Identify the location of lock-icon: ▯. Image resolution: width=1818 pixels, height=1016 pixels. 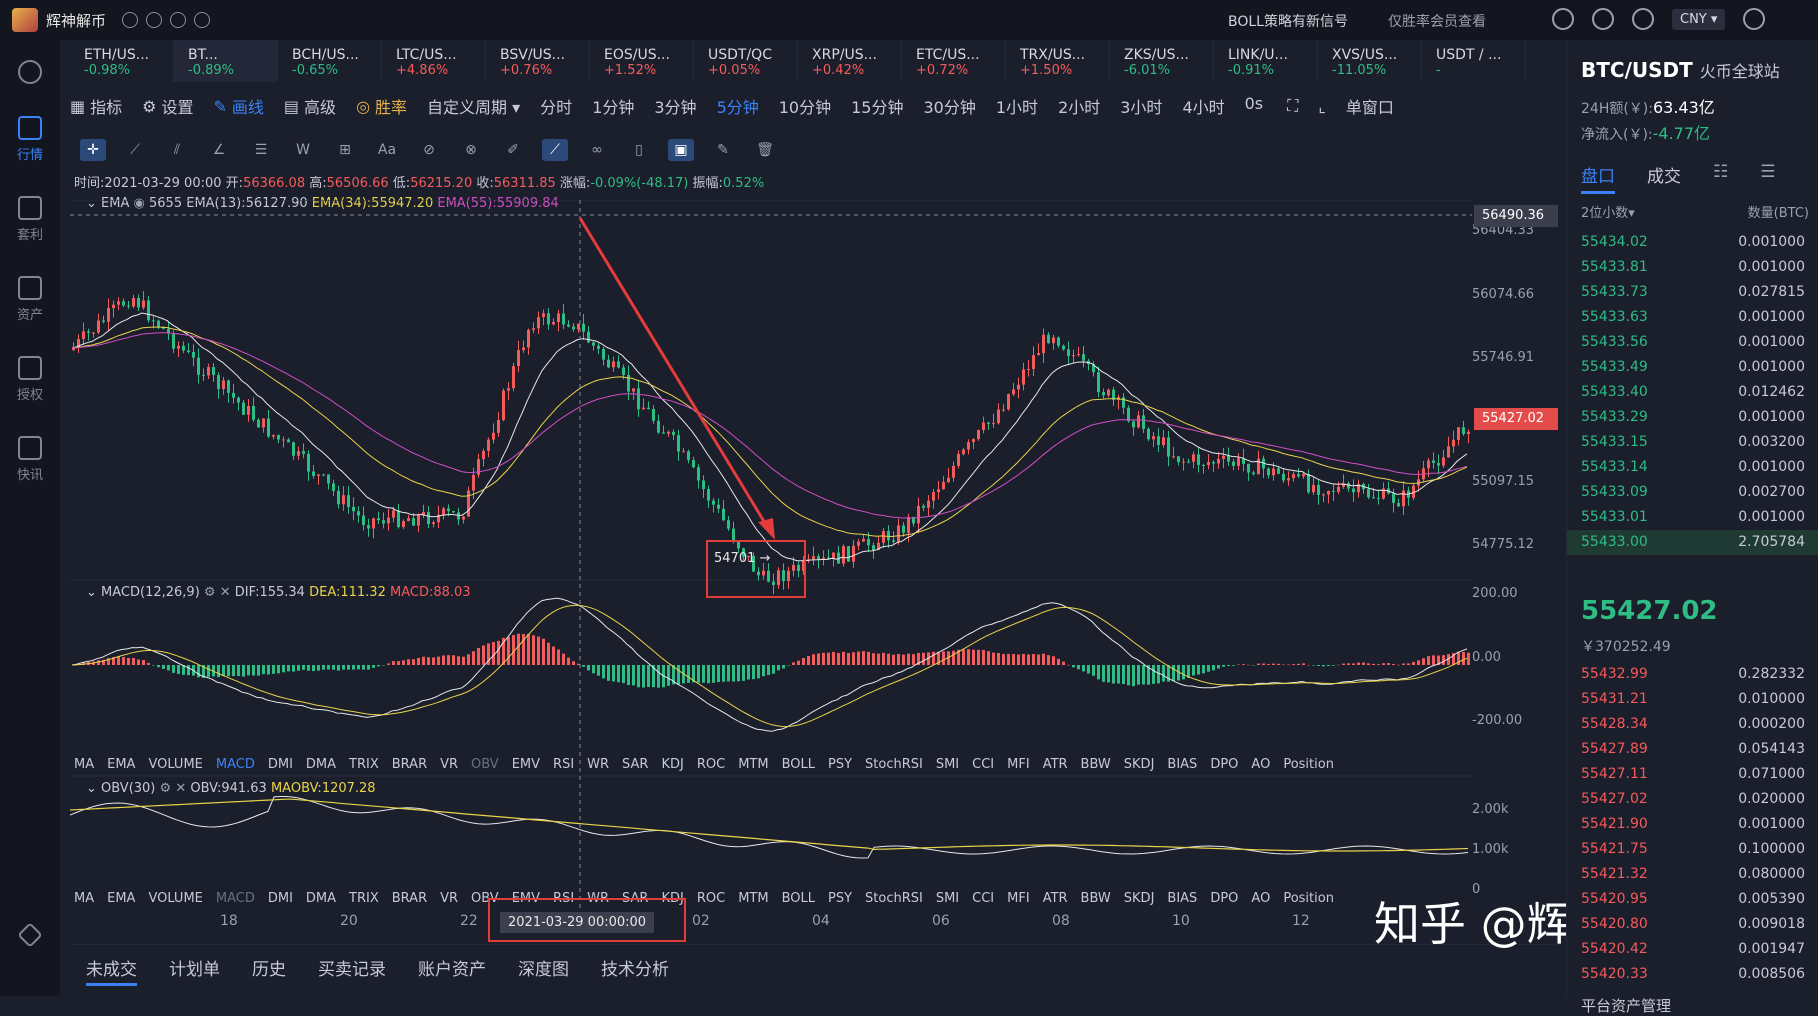
(639, 150).